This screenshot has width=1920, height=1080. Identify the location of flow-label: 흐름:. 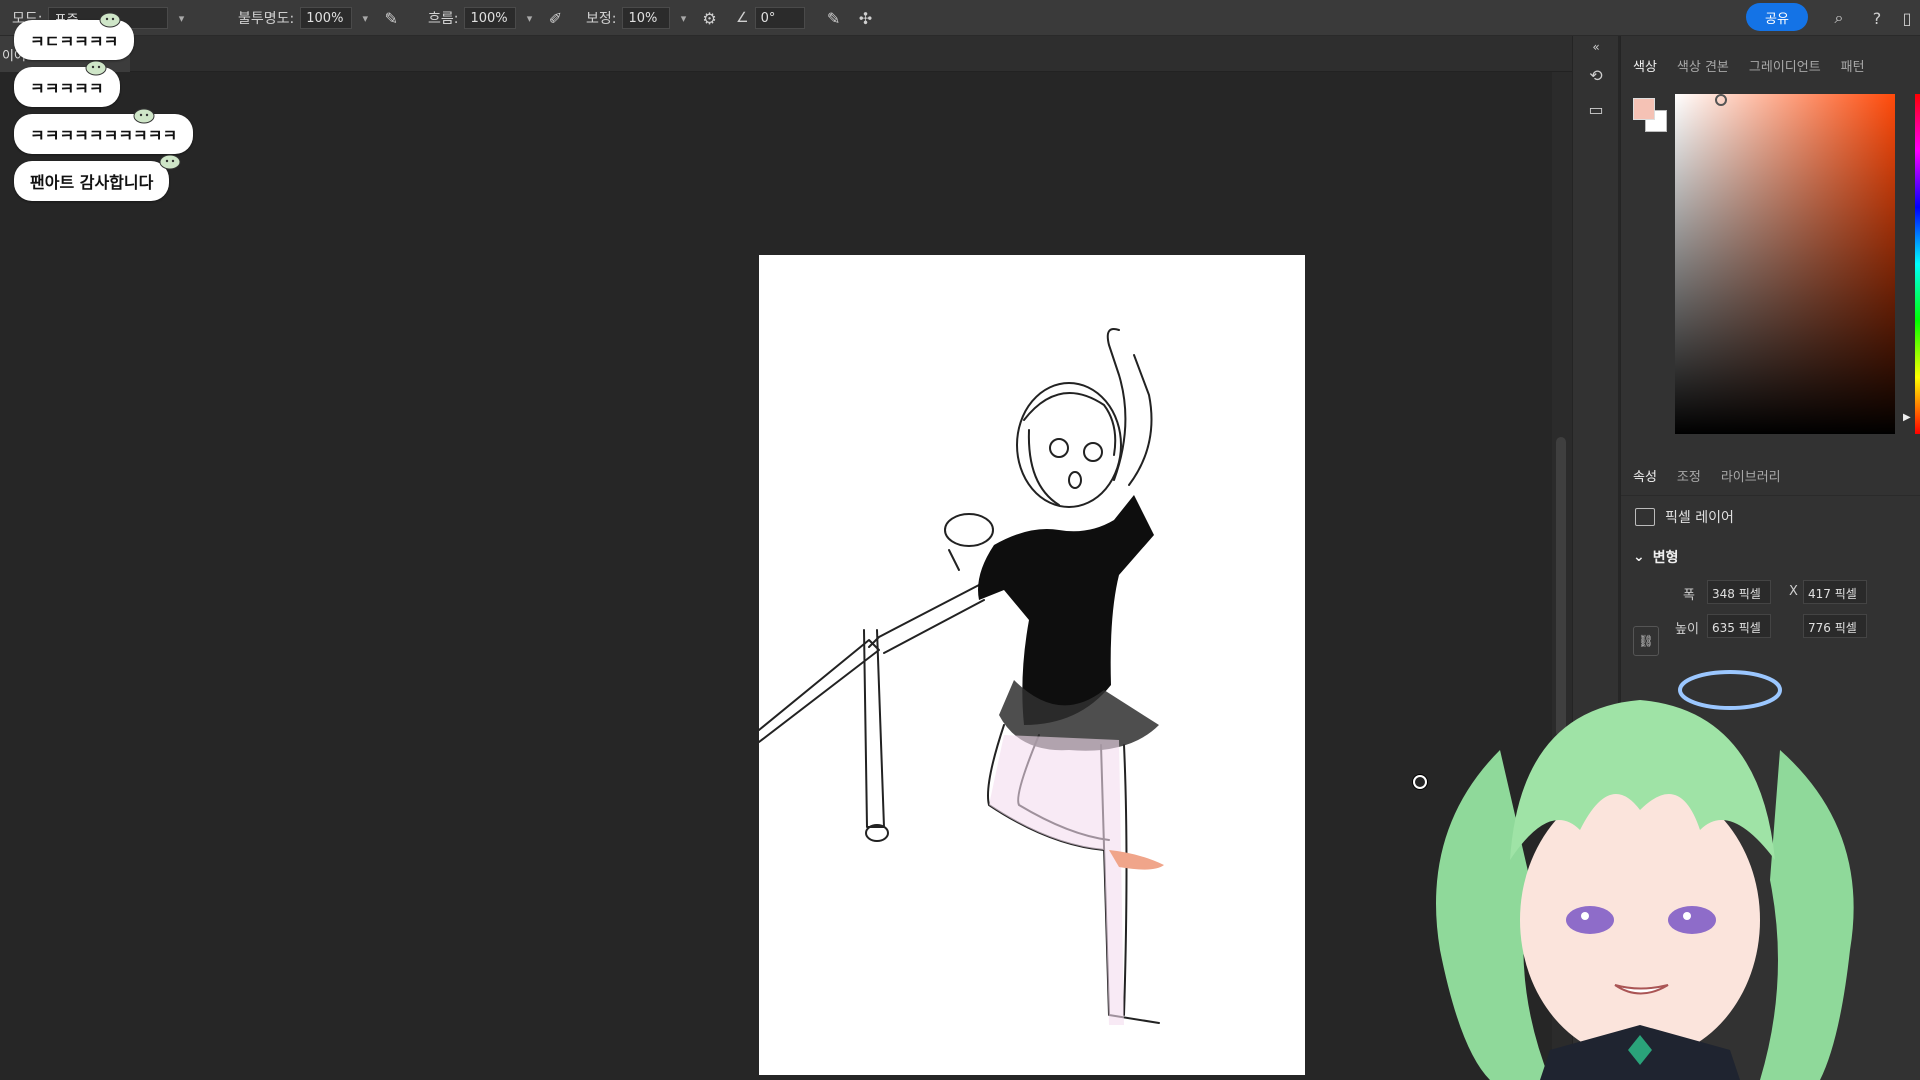
(443, 19).